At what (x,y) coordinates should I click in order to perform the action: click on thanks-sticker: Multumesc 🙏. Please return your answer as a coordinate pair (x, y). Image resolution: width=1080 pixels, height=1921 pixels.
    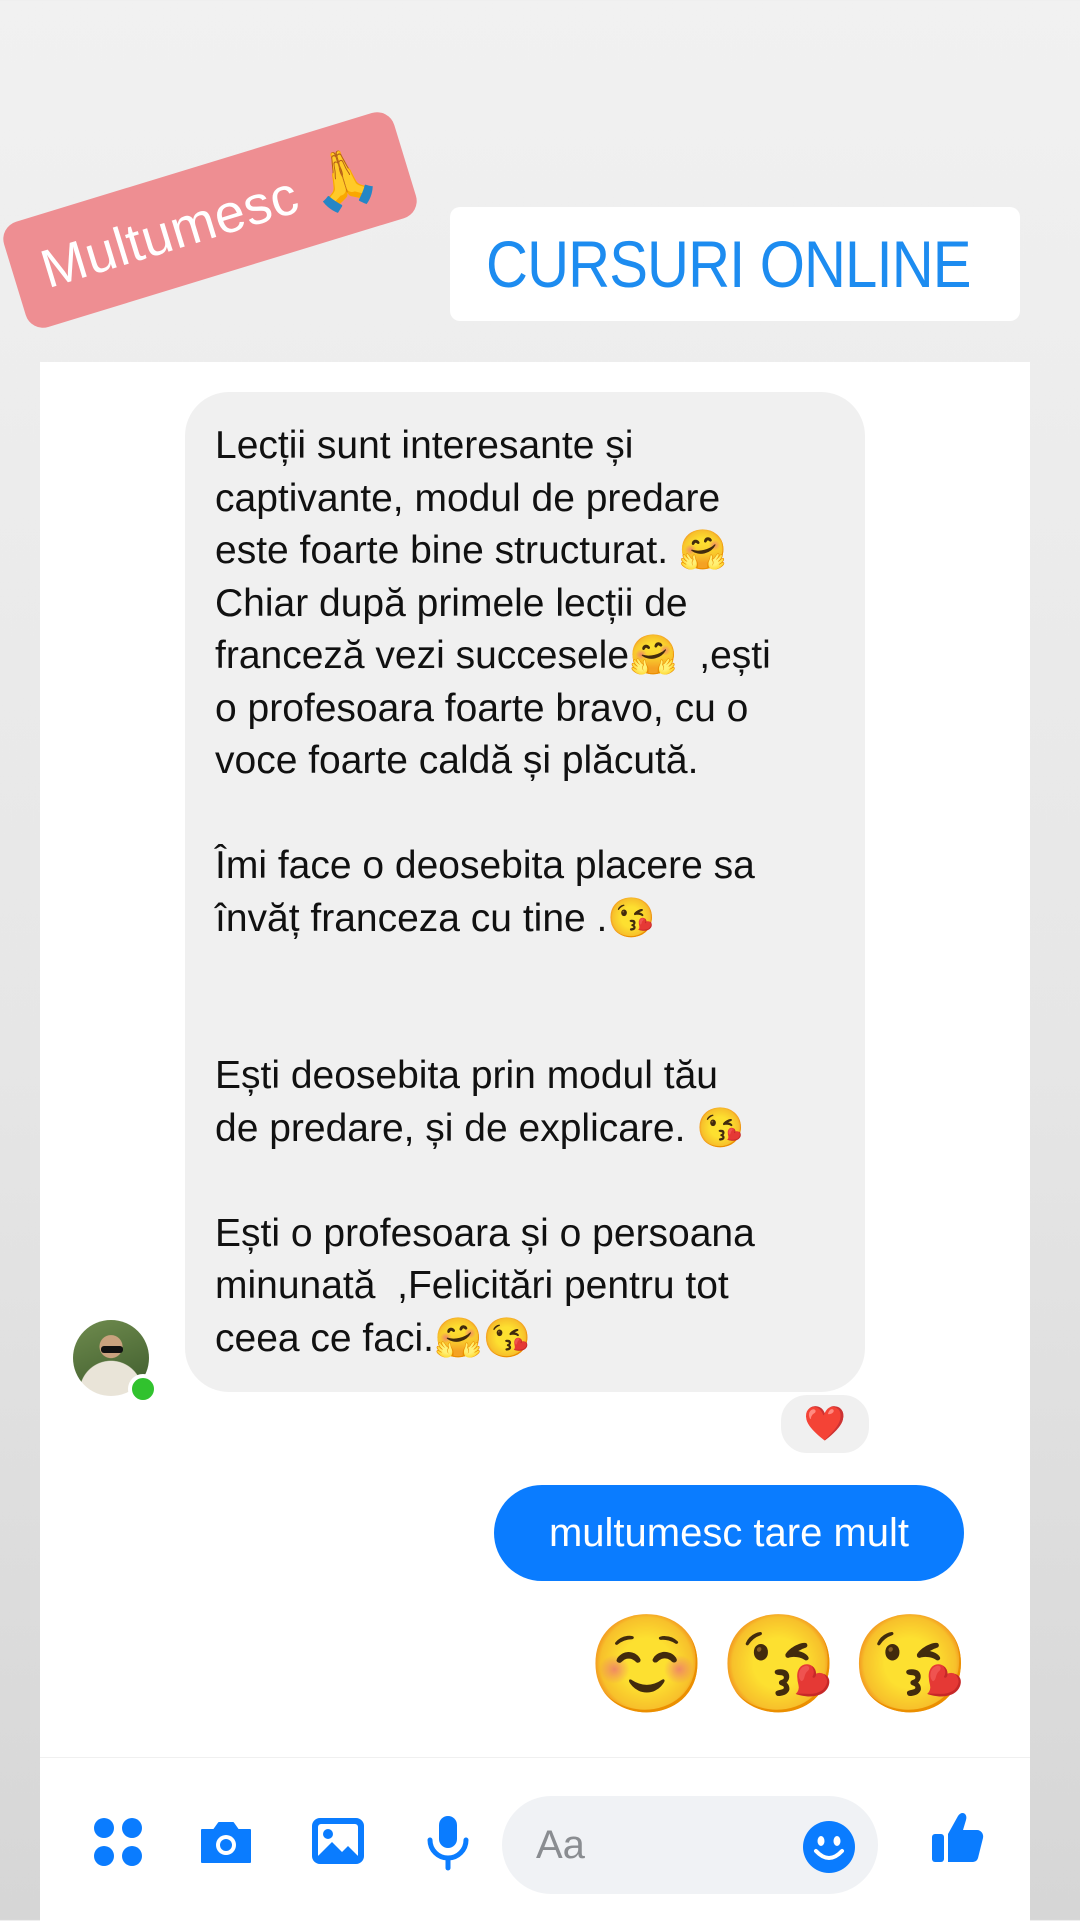
    Looking at the image, I should click on (211, 220).